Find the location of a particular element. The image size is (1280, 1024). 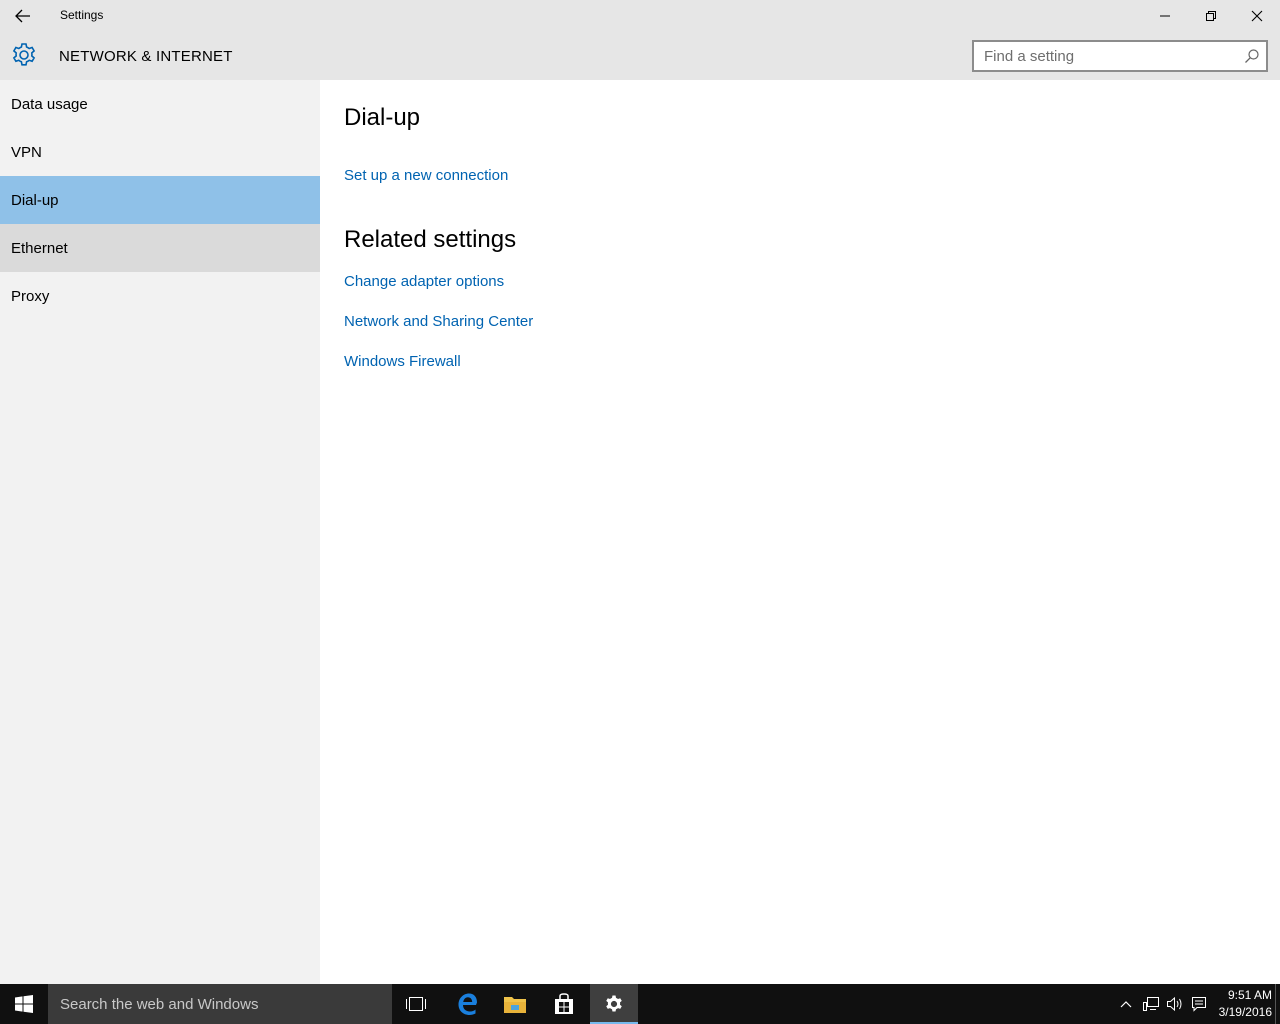

volume-tray-button is located at coordinates (1175, 1004).